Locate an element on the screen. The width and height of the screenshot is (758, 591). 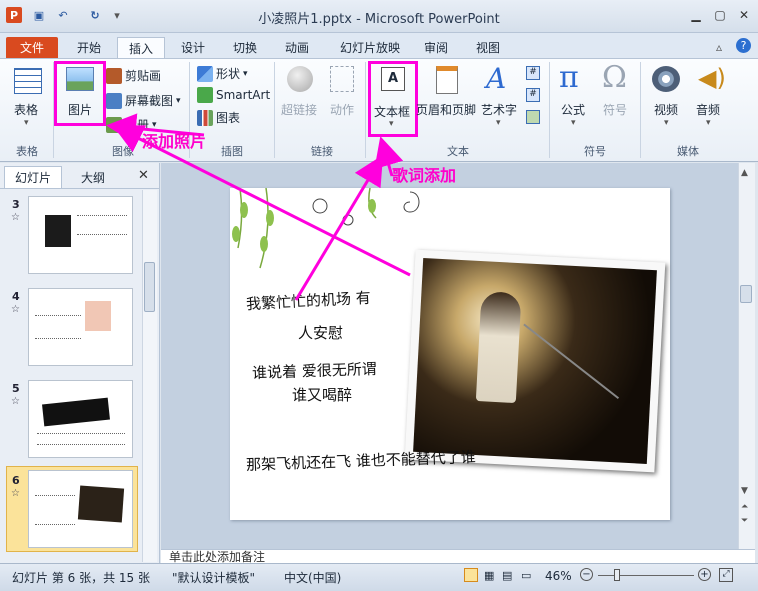
normal-view-icon is located at coordinates (471, 575).